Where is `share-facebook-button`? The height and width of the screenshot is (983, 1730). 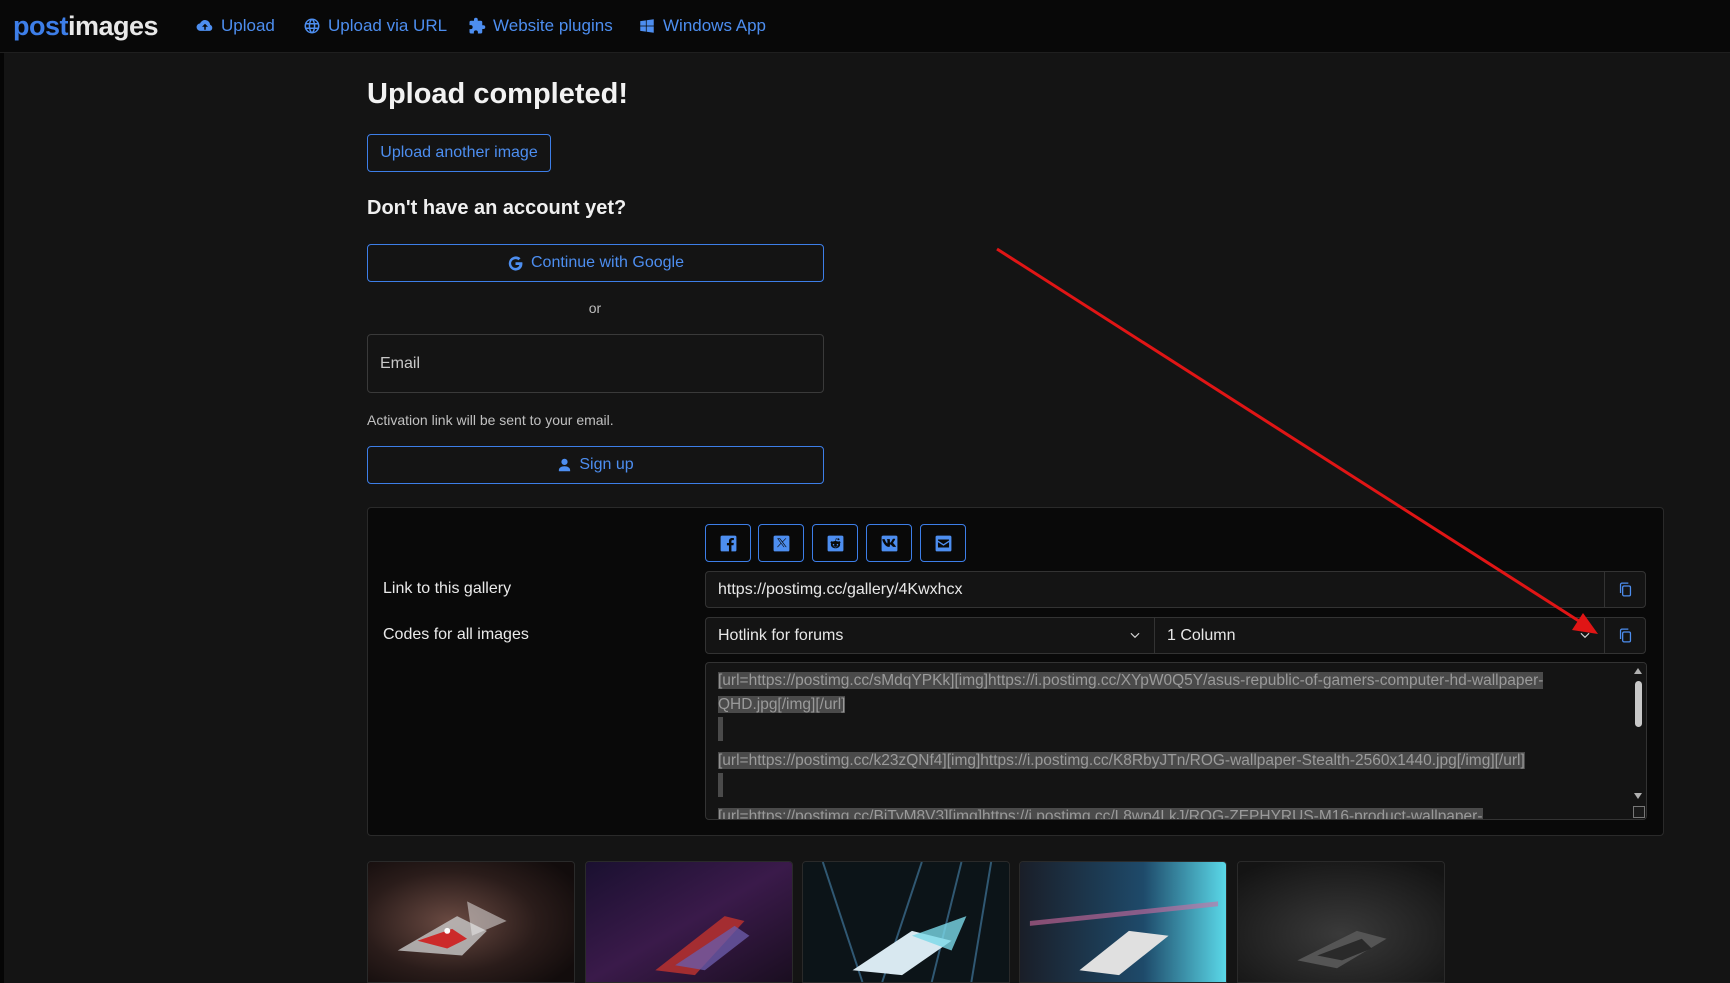 share-facebook-button is located at coordinates (728, 543).